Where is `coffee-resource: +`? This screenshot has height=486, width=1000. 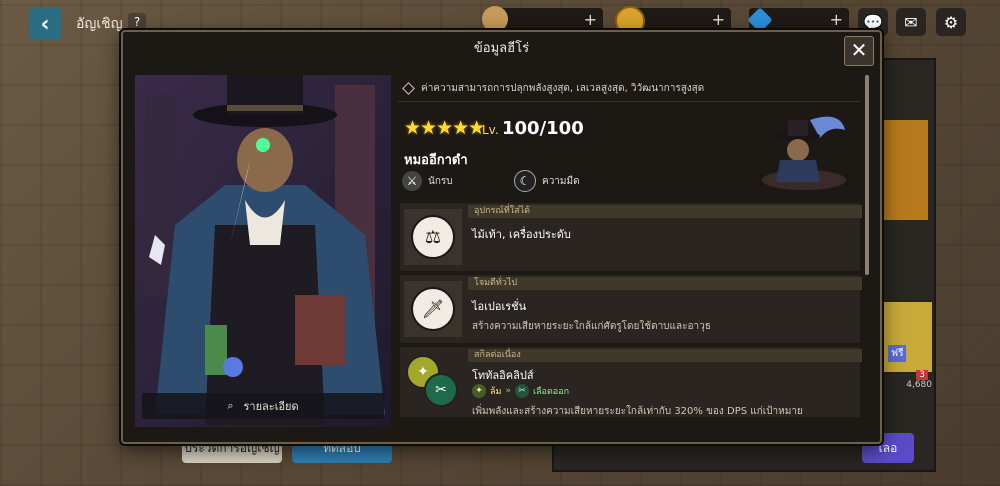 coffee-resource: + is located at coordinates (542, 19).